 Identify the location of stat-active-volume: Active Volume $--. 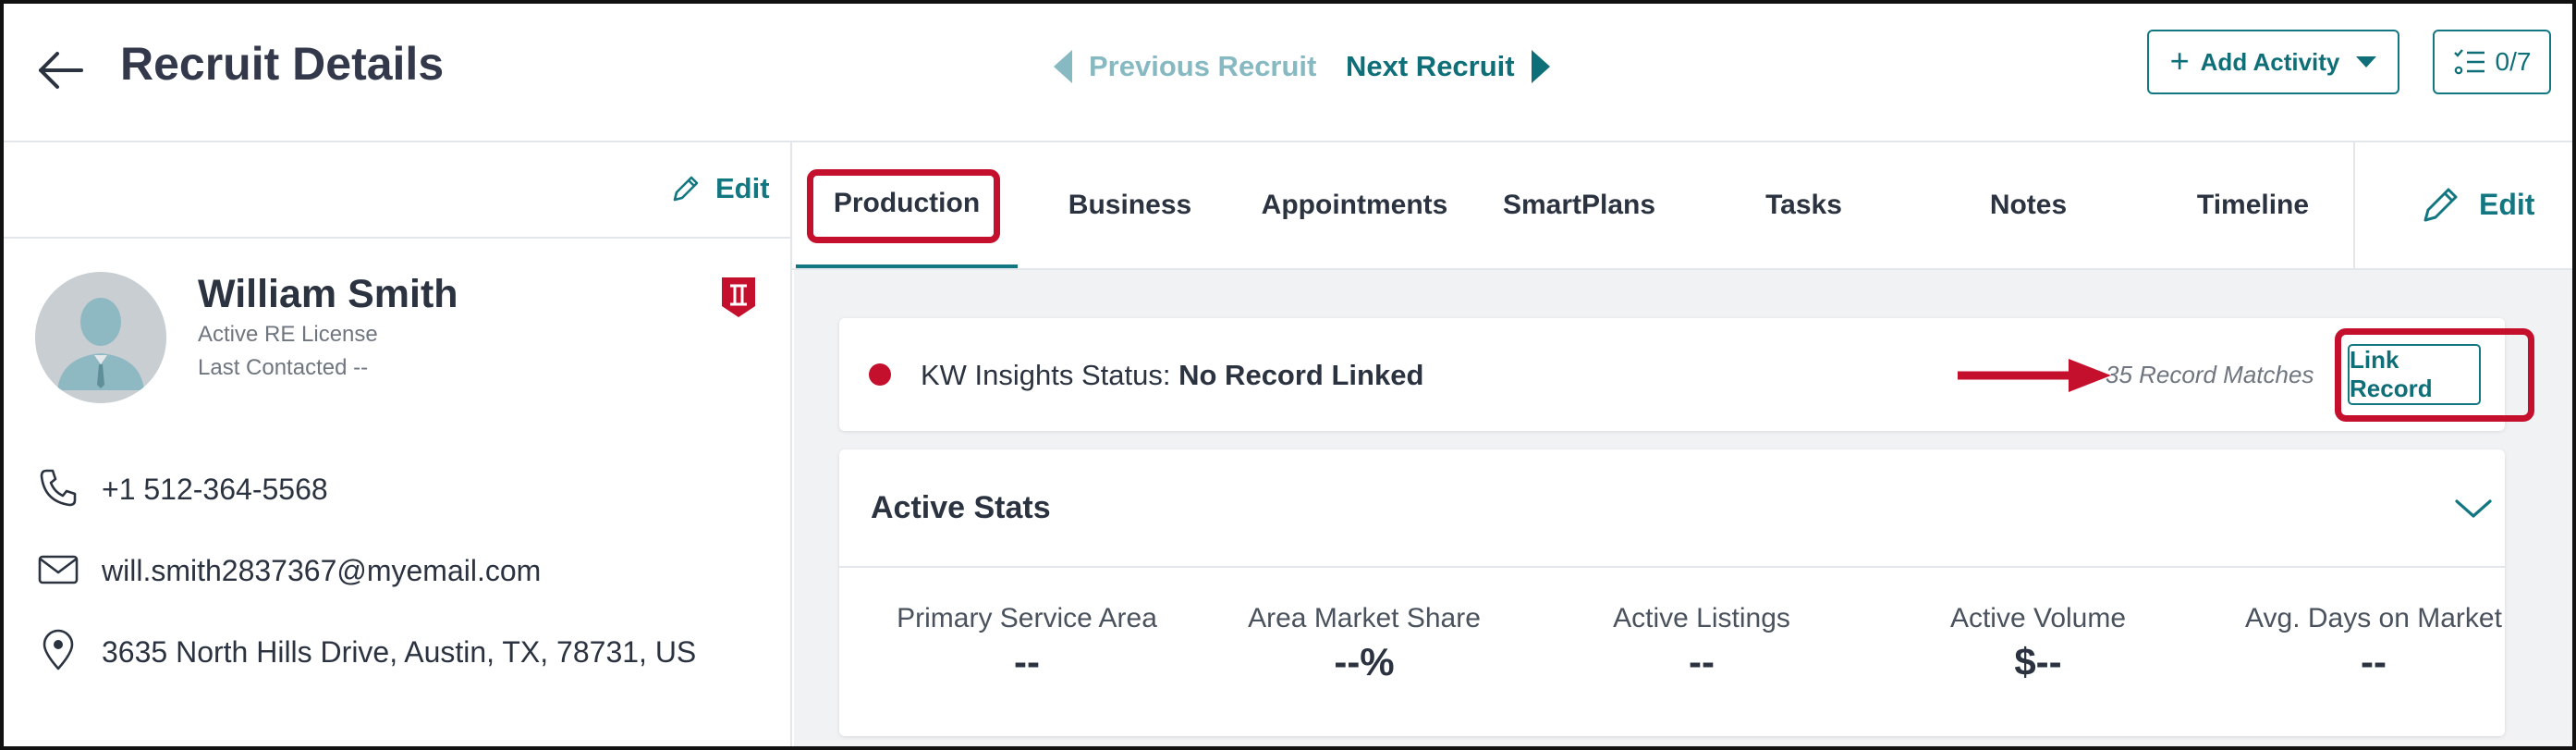
(2038, 643).